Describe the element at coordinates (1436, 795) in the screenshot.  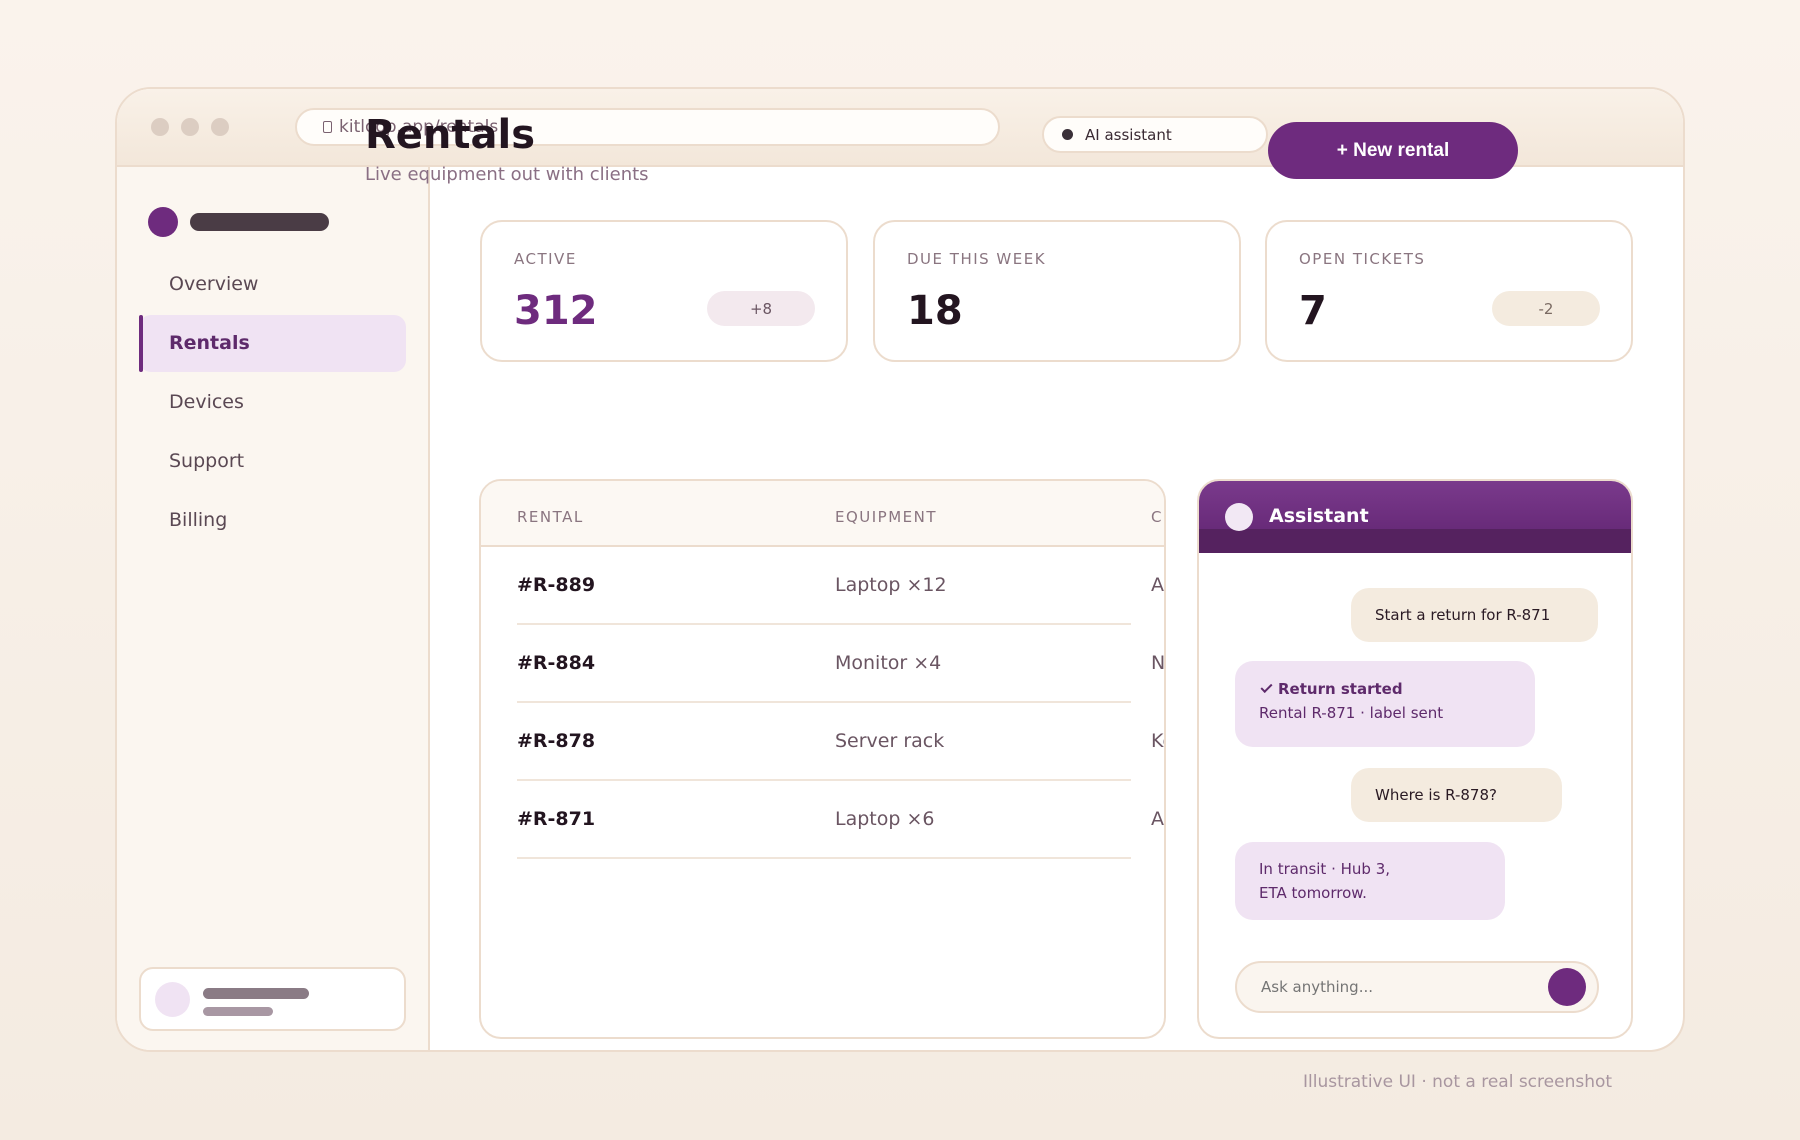
I see `message-text: Where is R-878?` at that location.